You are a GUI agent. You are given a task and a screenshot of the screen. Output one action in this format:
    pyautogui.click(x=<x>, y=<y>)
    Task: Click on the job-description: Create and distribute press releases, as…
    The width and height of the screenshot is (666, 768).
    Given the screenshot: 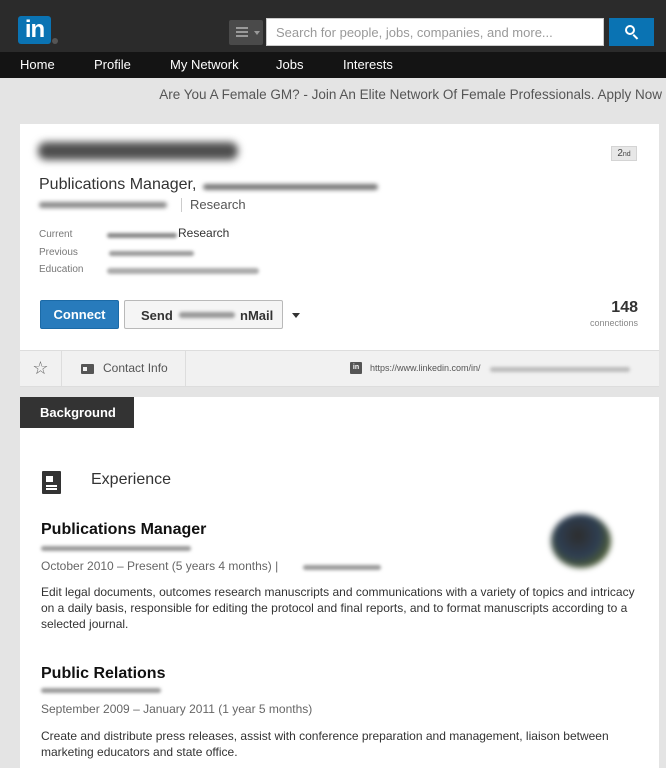 What is the action you would take?
    pyautogui.click(x=325, y=744)
    